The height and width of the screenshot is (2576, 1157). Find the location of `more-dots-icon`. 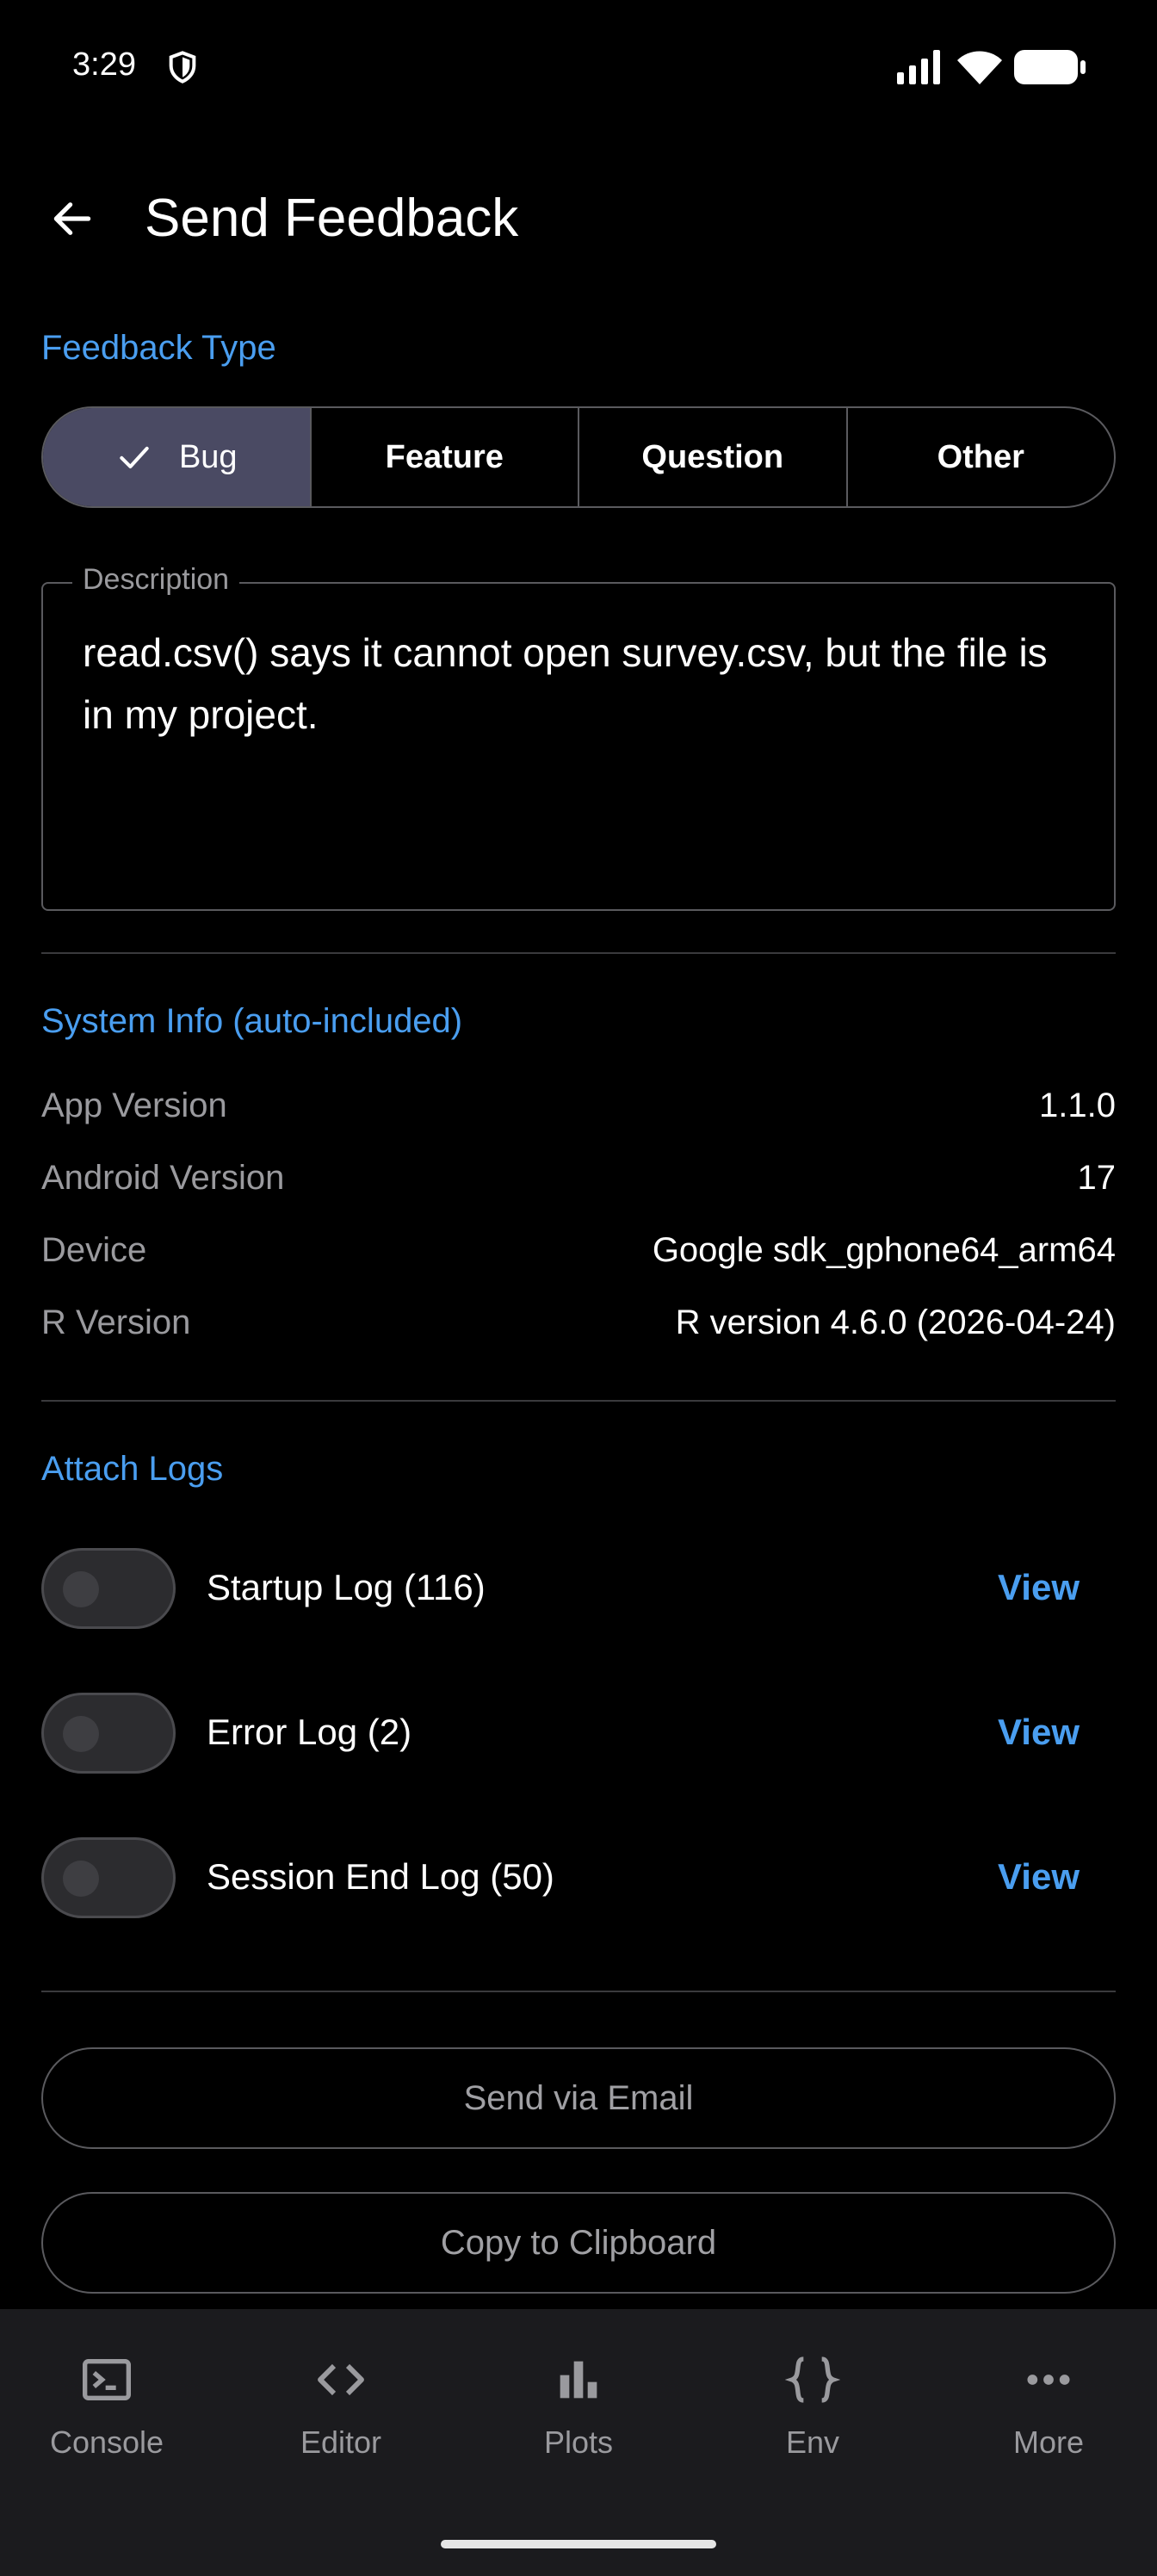

more-dots-icon is located at coordinates (1048, 2380).